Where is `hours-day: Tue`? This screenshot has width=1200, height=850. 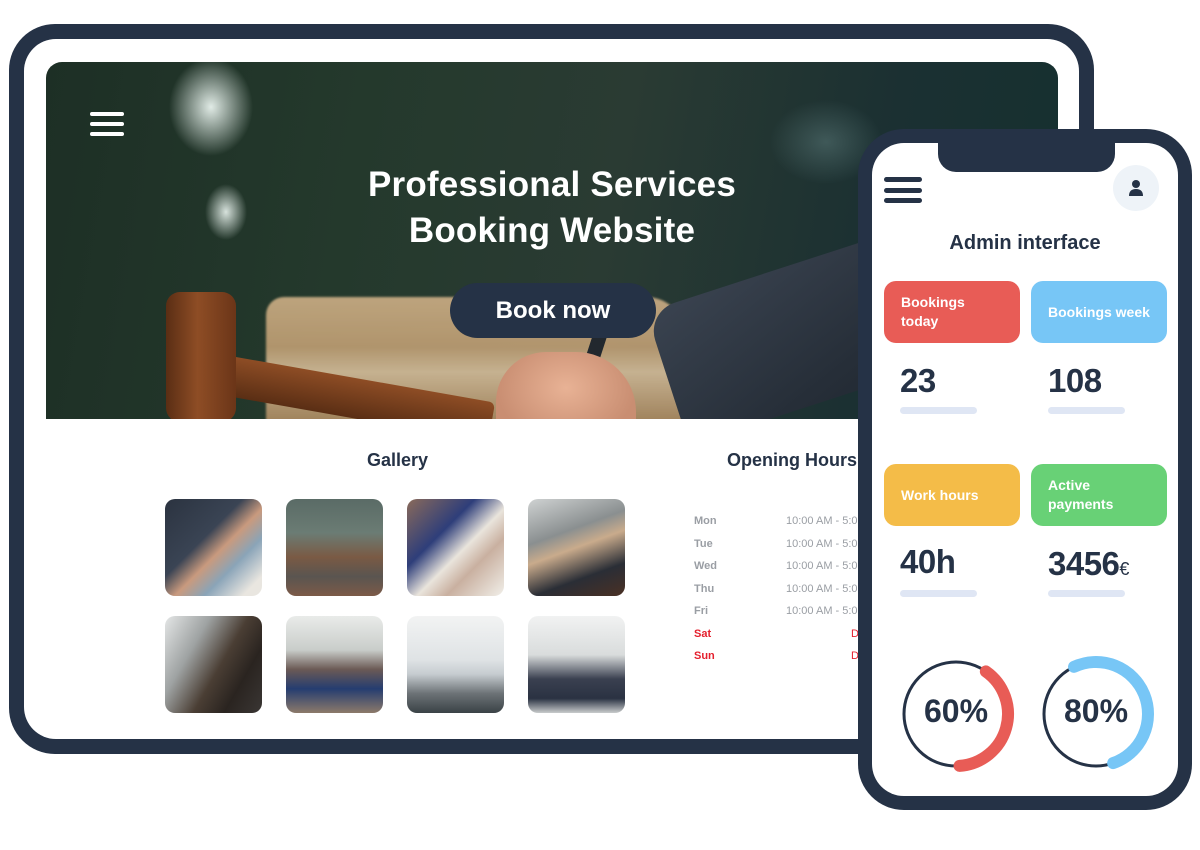
hours-day: Tue is located at coordinates (703, 543).